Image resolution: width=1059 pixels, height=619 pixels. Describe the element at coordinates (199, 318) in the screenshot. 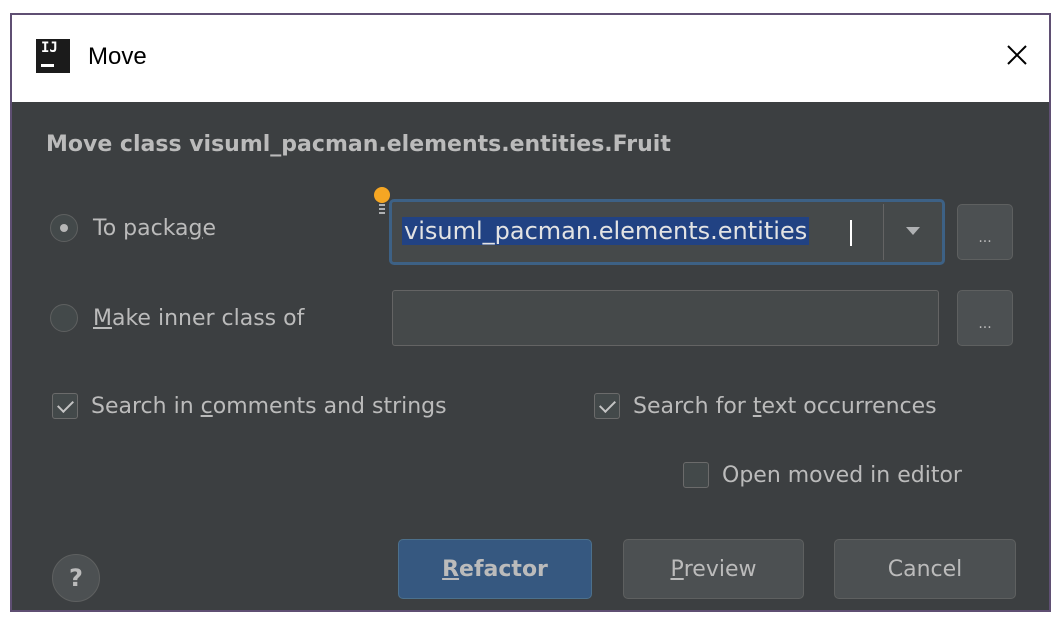

I see `inner-class-label: Make inner class of` at that location.